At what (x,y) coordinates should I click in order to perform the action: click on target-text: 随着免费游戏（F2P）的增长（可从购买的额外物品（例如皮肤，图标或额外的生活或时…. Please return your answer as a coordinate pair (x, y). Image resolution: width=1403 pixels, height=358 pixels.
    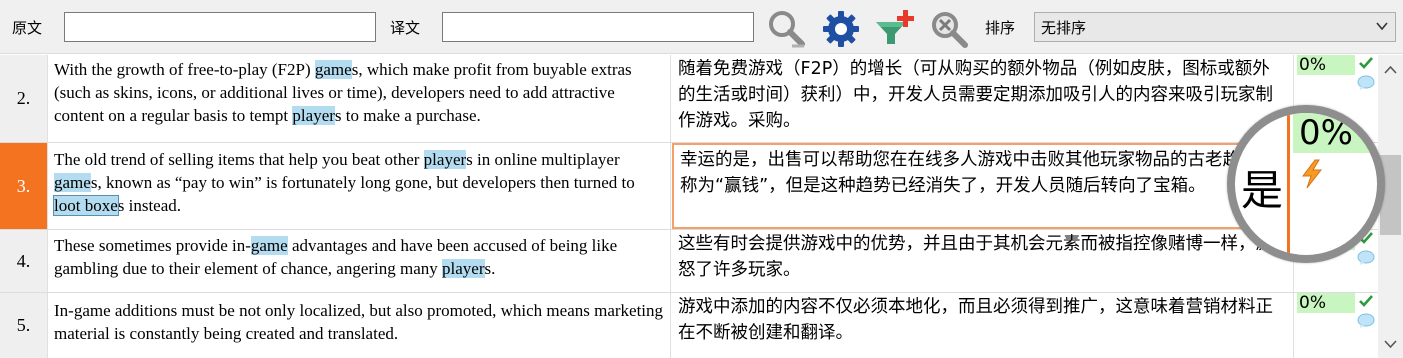
    Looking at the image, I should click on (983, 98).